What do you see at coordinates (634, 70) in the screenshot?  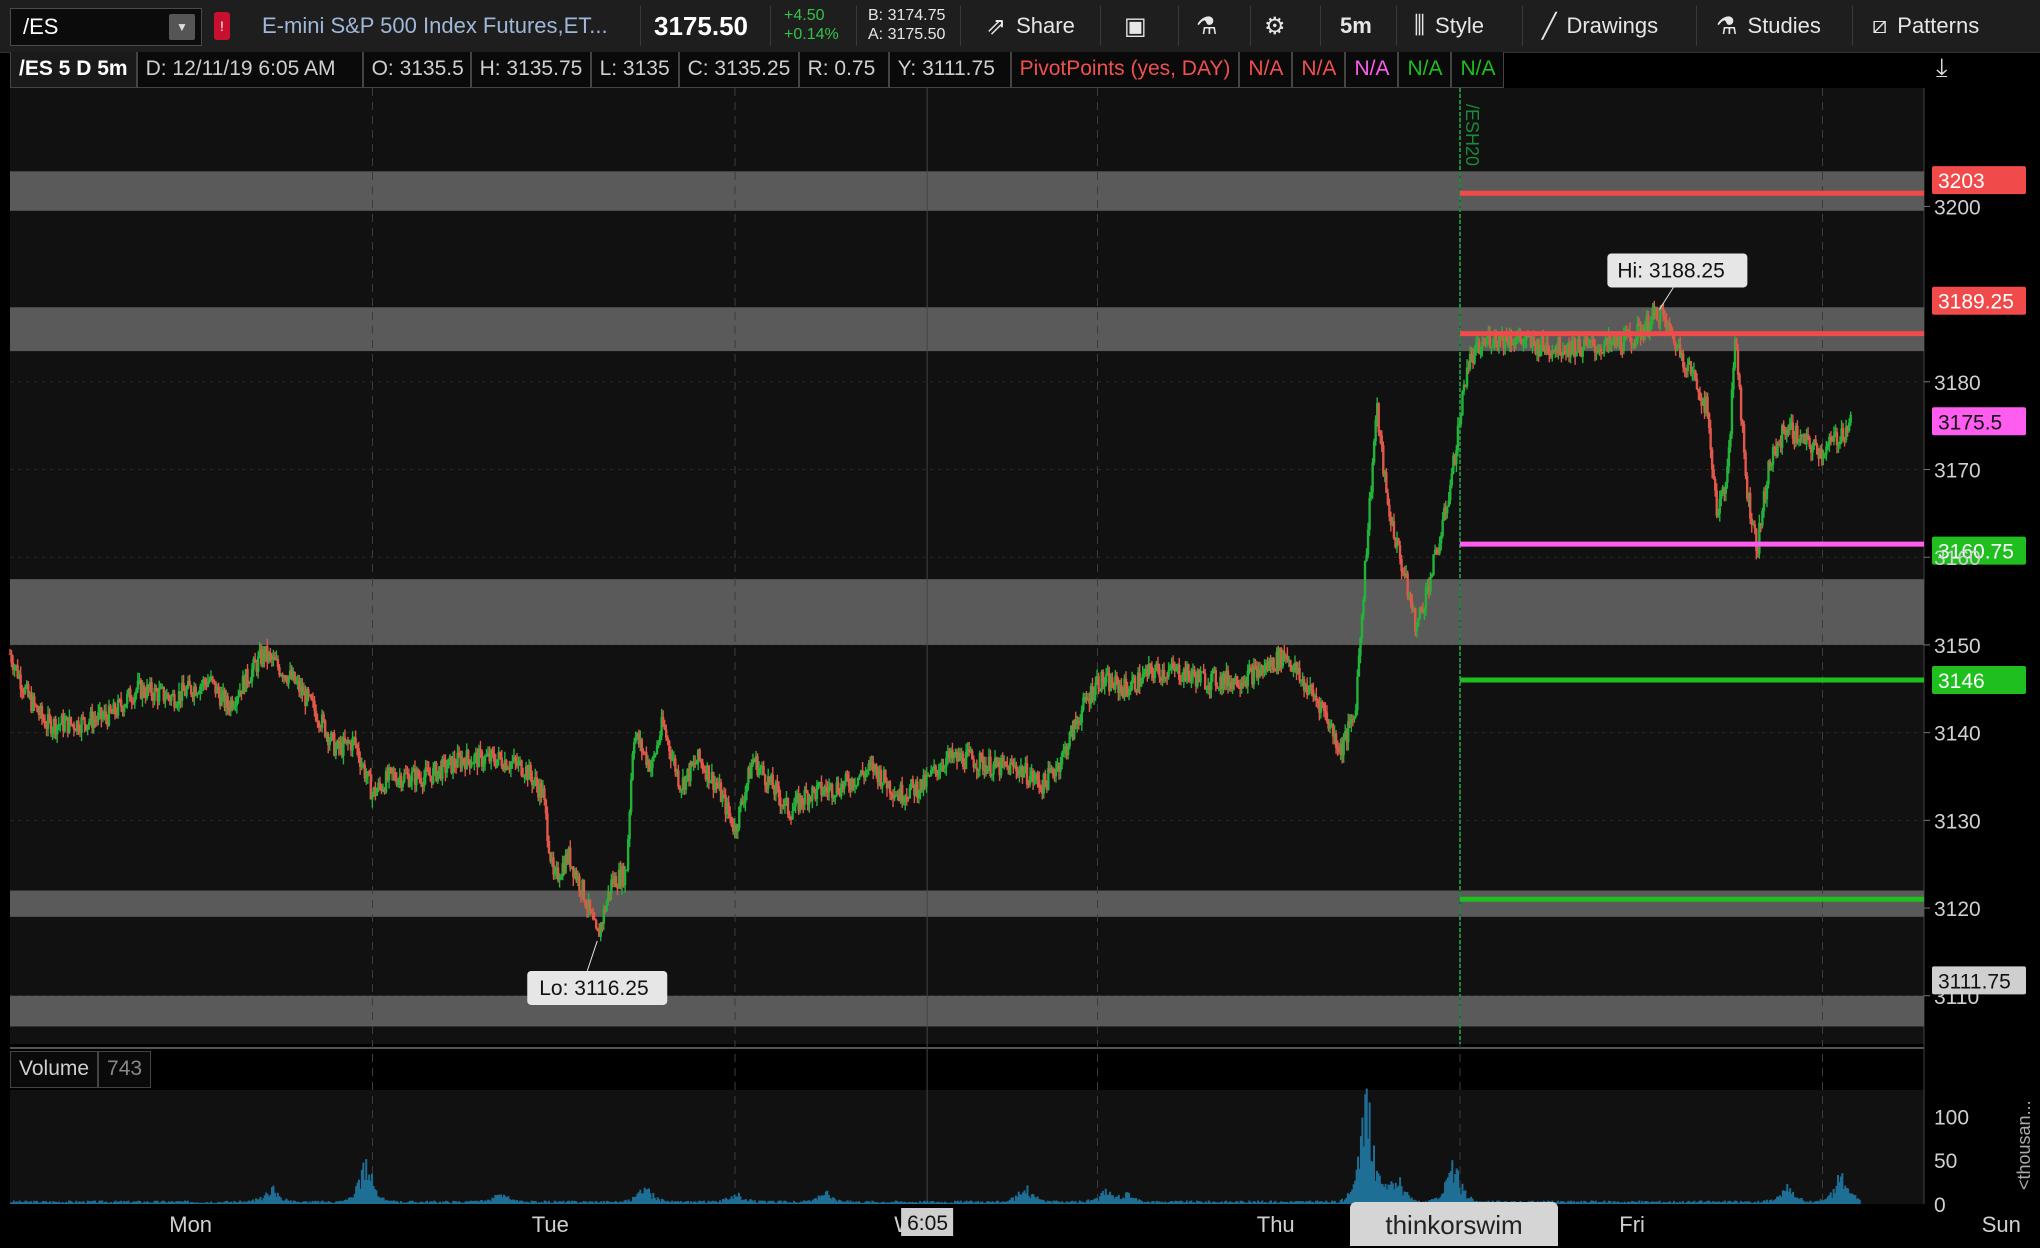 I see `legend-low: L: 3135` at bounding box center [634, 70].